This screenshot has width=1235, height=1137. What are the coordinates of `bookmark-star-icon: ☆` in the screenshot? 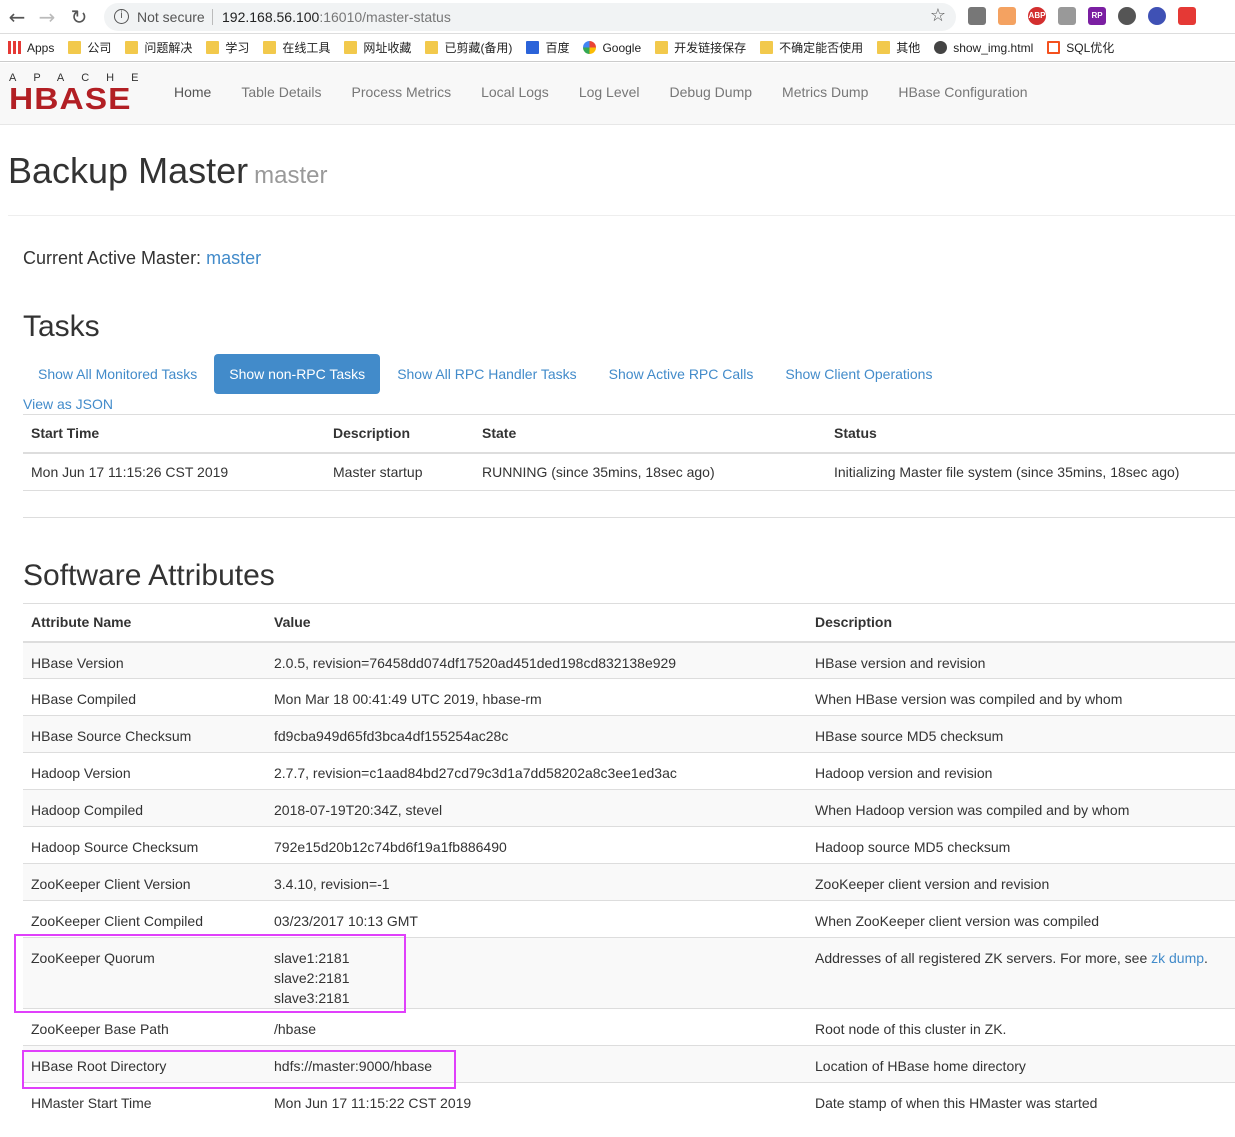 It's located at (938, 15).